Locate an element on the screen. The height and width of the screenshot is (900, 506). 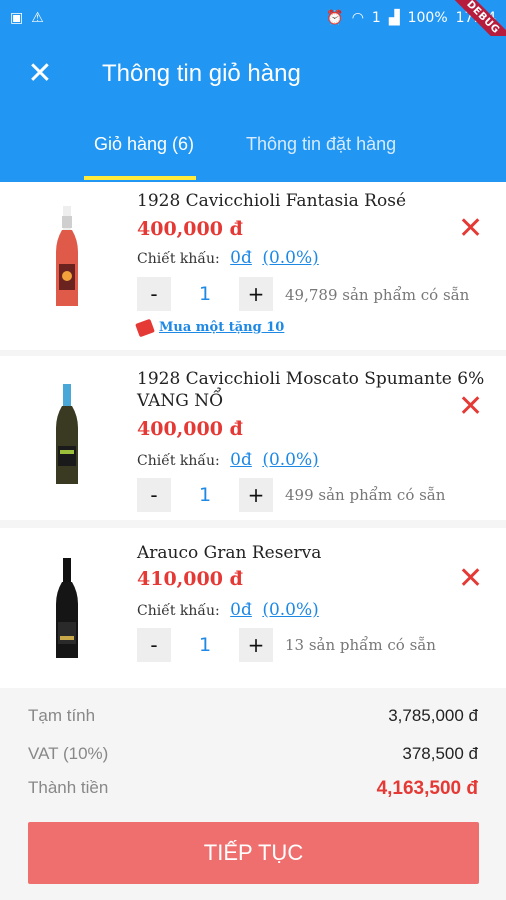
rose-bottle-image is located at coordinates (67, 256).